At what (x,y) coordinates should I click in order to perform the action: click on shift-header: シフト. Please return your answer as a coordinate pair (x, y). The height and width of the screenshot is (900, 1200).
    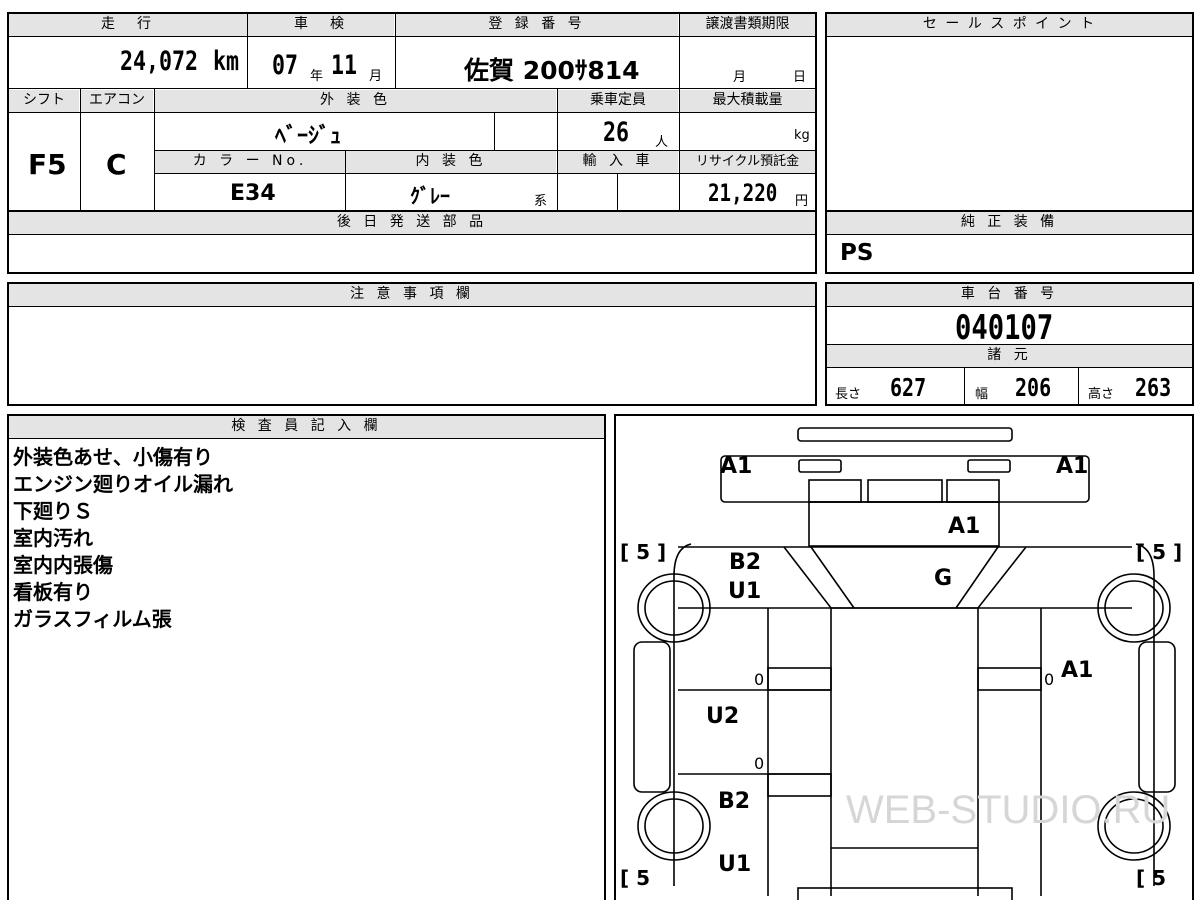
    Looking at the image, I should click on (44, 101).